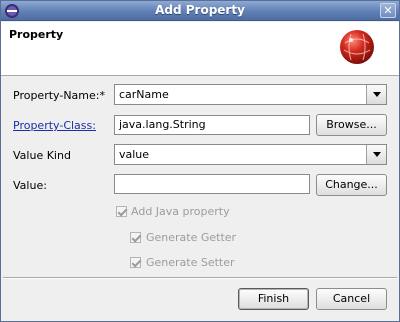 Image resolution: width=400 pixels, height=322 pixels. I want to click on property-class-link: Property-Class:, so click(54, 125).